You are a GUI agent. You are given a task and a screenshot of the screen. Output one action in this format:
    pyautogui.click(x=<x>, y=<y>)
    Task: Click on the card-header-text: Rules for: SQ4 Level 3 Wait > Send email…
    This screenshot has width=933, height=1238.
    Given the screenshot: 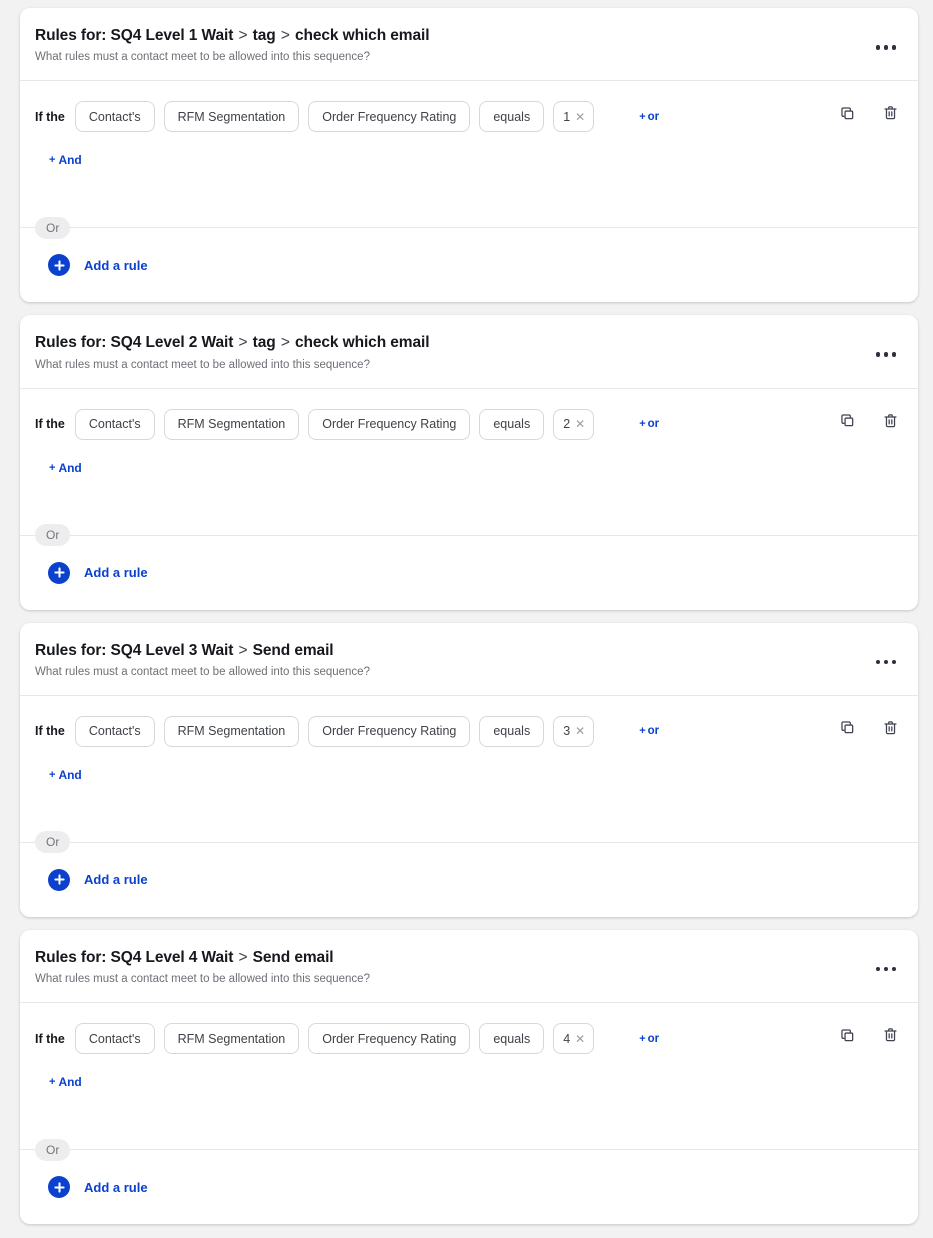 What is the action you would take?
    pyautogui.click(x=202, y=660)
    